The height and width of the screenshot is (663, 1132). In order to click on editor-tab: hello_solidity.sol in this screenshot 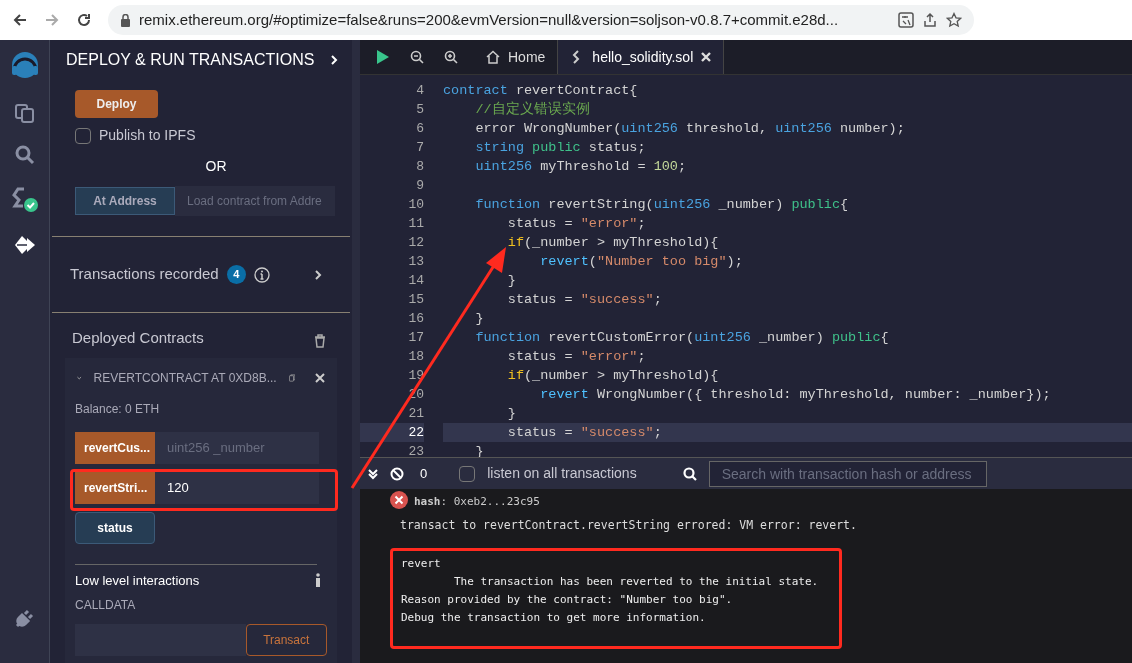, I will do `click(641, 57)`.